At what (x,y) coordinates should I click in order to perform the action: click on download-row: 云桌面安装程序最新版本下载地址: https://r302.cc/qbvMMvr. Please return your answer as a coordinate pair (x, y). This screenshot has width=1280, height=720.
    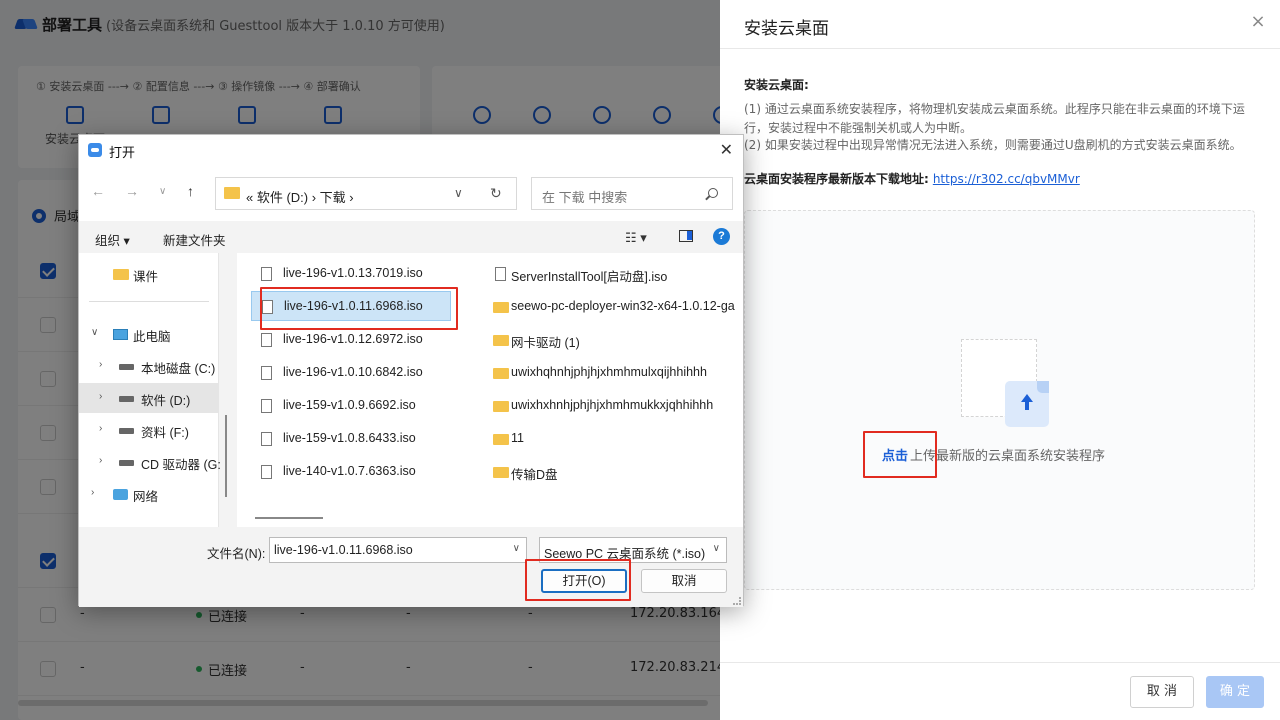
    Looking at the image, I should click on (912, 178).